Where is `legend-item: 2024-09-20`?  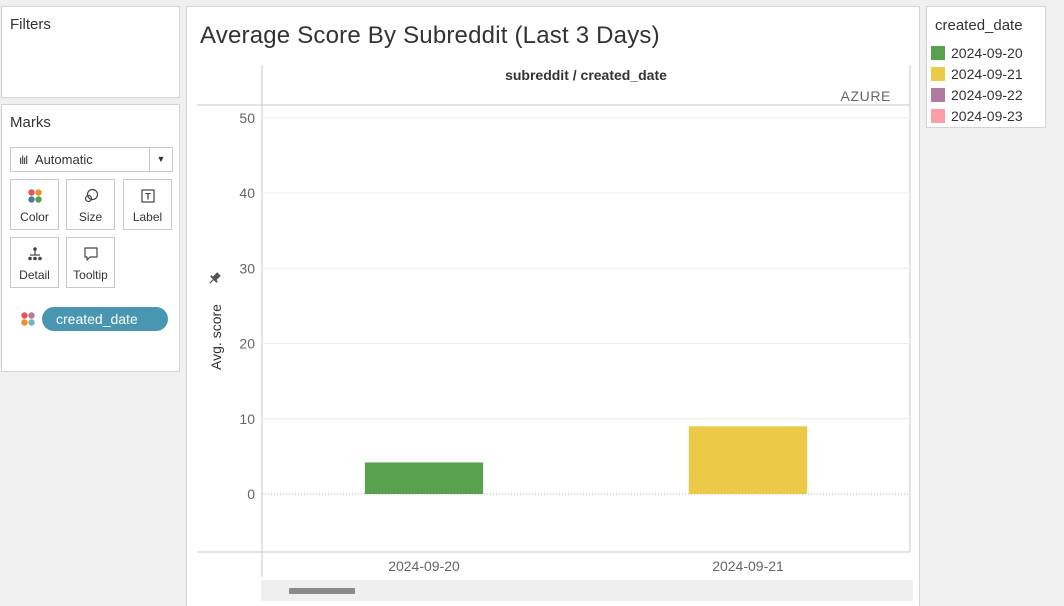
legend-item: 2024-09-20 is located at coordinates (977, 53).